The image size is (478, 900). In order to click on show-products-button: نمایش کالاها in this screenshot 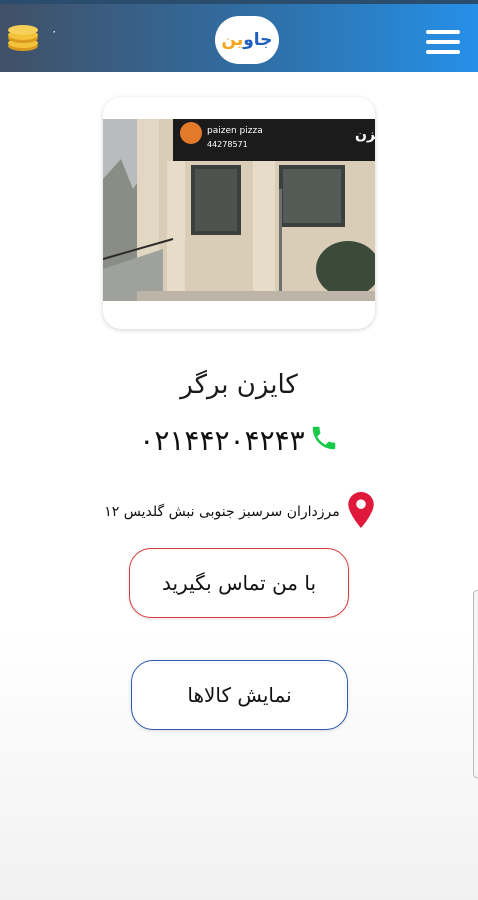, I will do `click(239, 695)`.